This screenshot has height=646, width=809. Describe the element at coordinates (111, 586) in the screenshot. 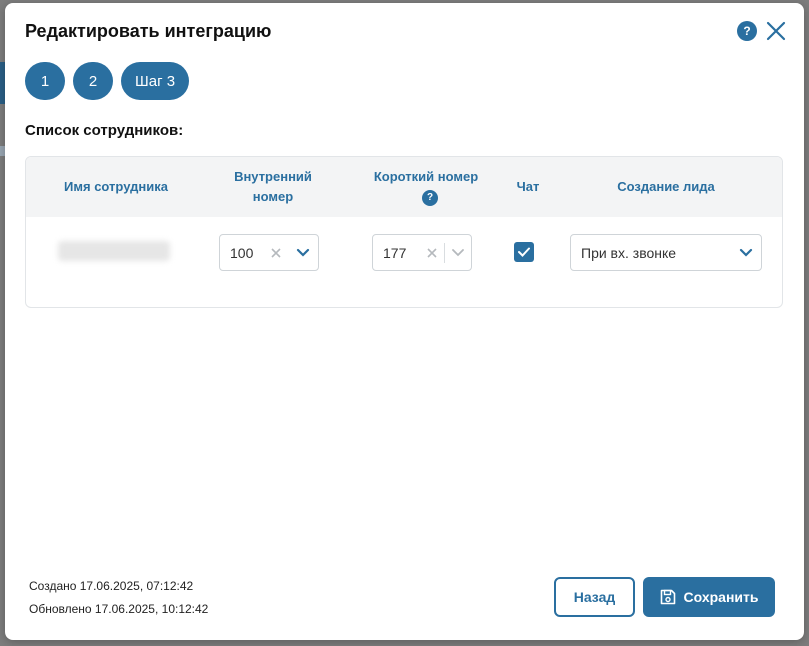

I see `created-timestamp: Создано 17.06.2025, 07:12:42` at that location.